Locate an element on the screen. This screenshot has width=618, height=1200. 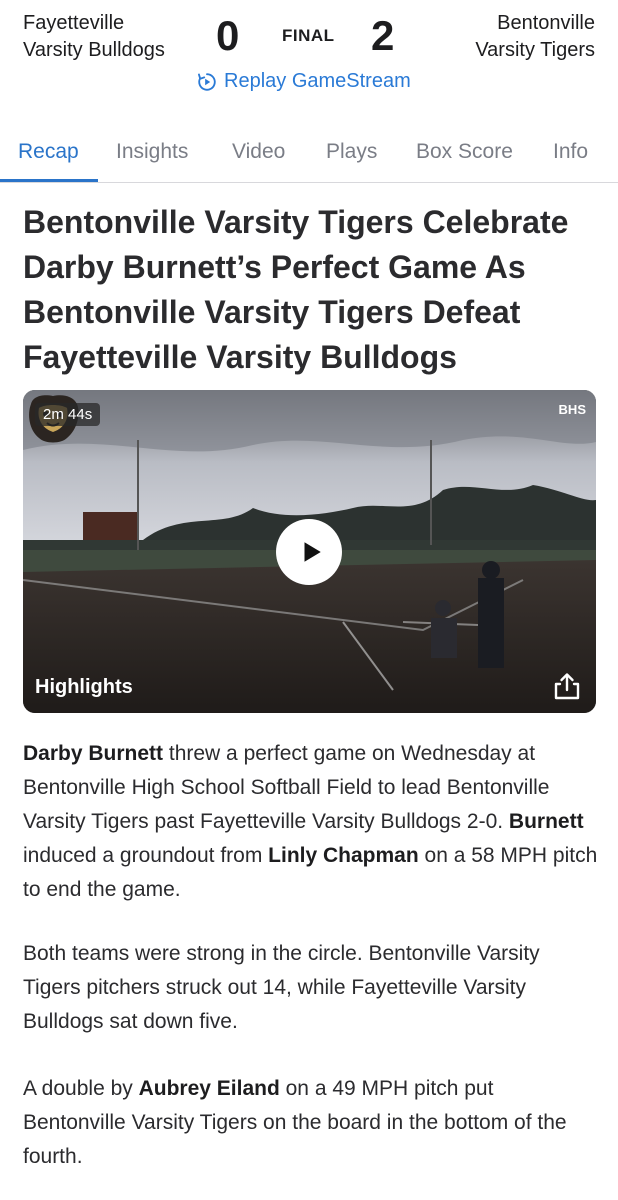
recap-text: A double by is located at coordinates (81, 1088).